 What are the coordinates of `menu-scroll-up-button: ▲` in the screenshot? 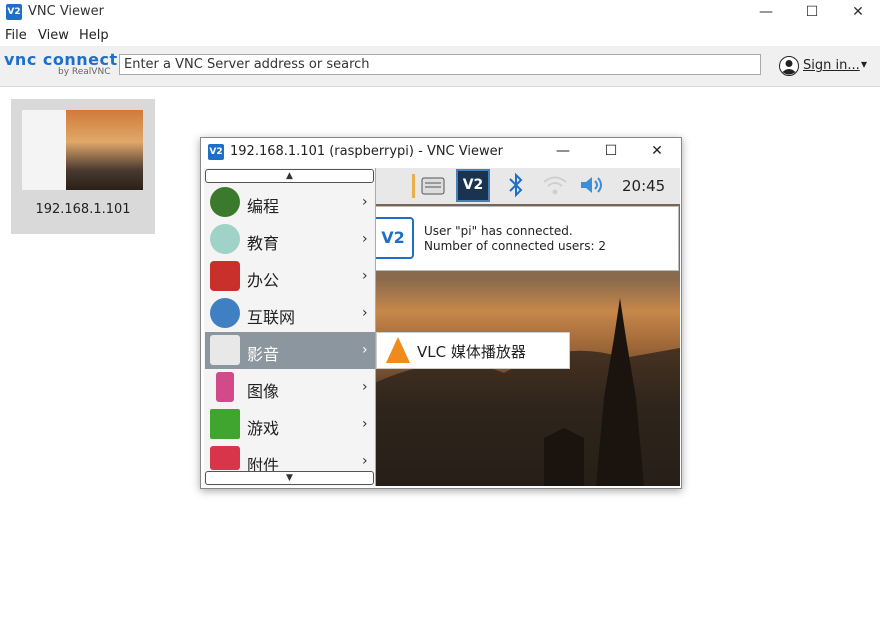 It's located at (289, 176).